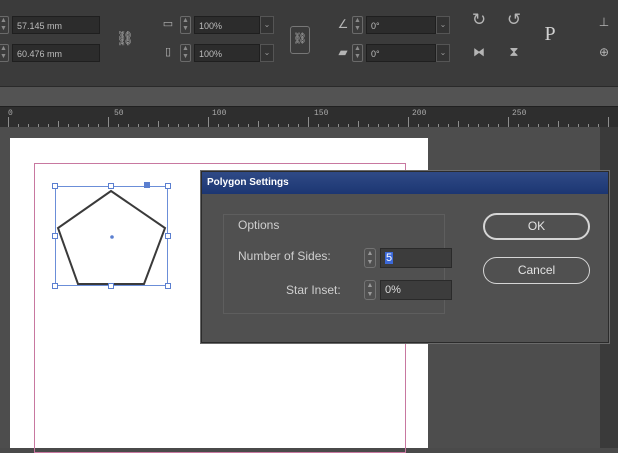 Image resolution: width=618 pixels, height=453 pixels. I want to click on ruler-label: 250, so click(519, 113).